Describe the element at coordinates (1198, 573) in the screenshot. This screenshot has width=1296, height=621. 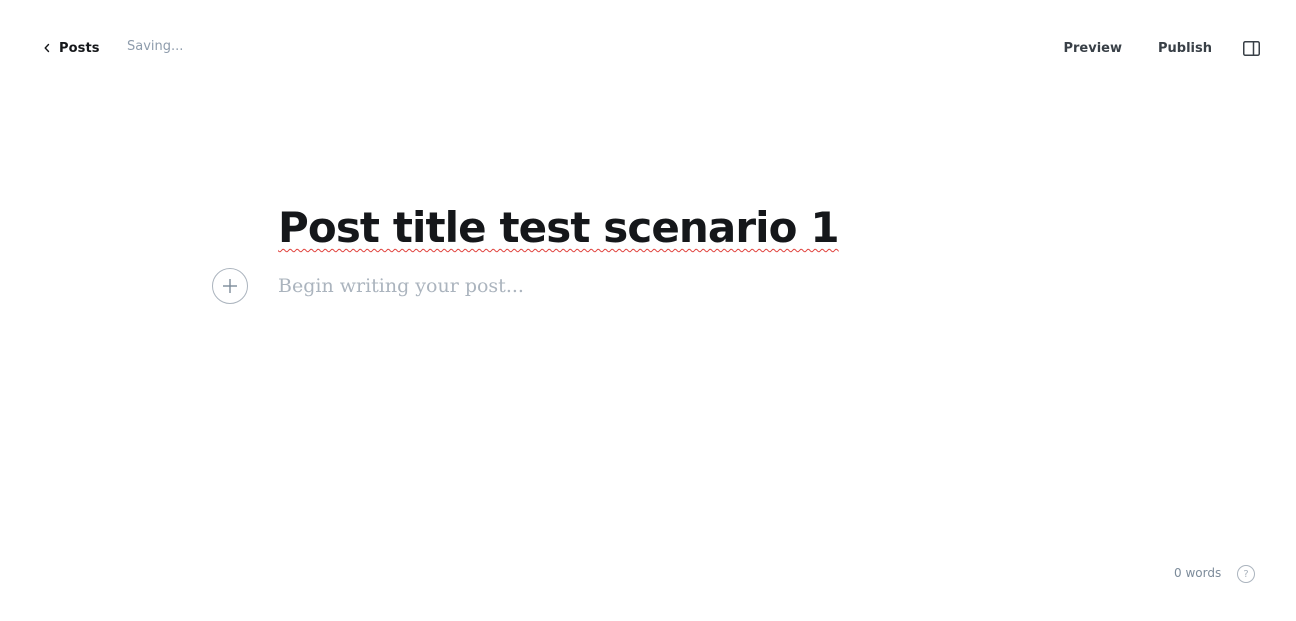
I see `word-count: 0 words` at that location.